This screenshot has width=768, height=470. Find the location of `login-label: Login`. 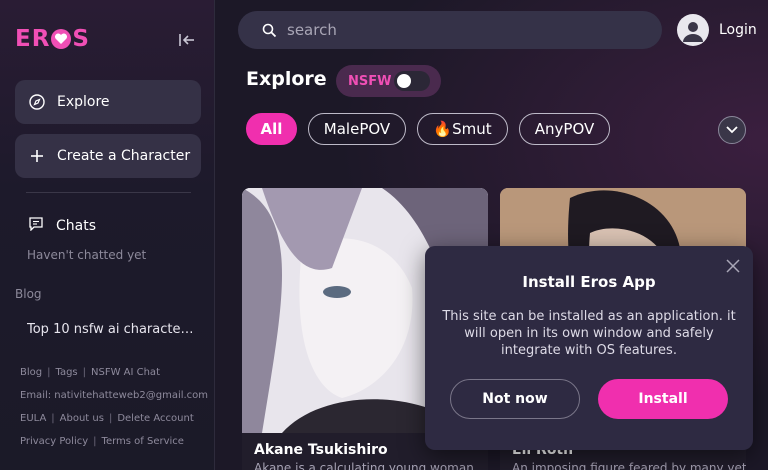

login-label: Login is located at coordinates (738, 30).